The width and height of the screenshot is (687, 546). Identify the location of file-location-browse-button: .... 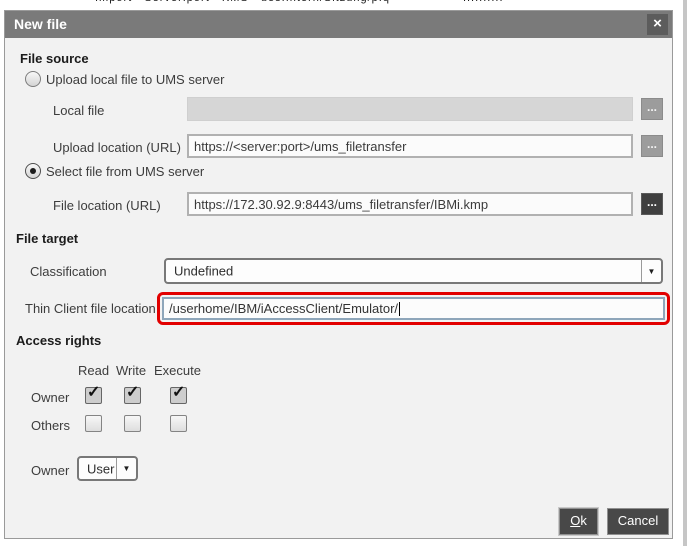
(652, 204).